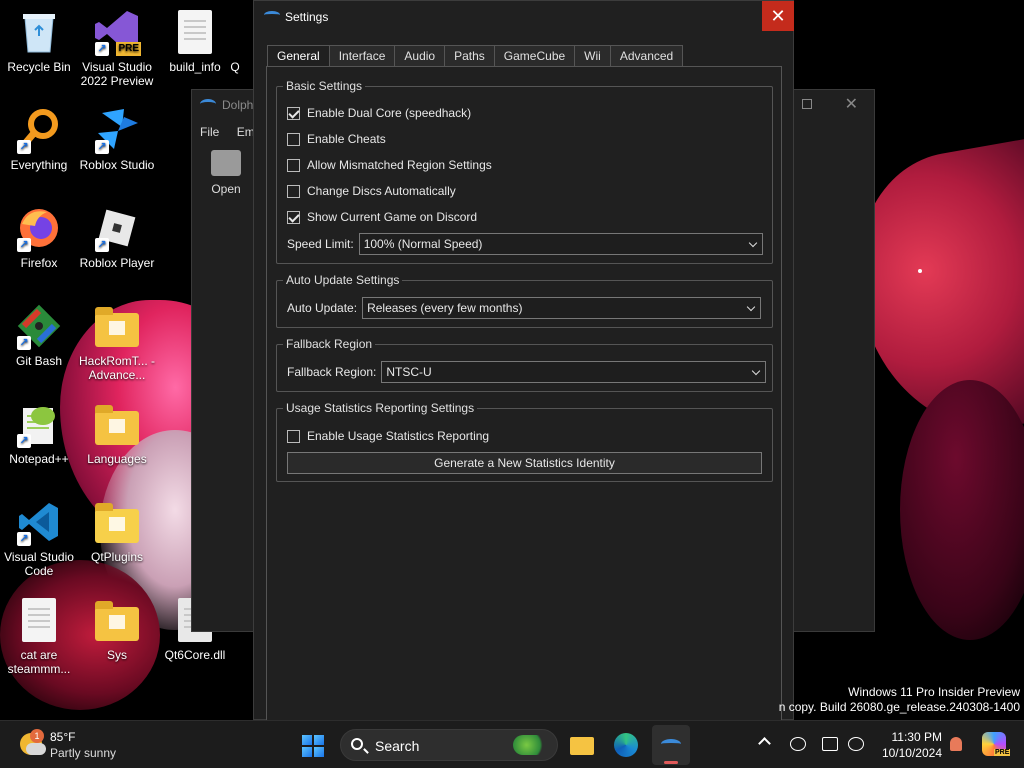 The width and height of the screenshot is (1024, 768). I want to click on roblox-studio-icon: ↗, so click(117, 130).